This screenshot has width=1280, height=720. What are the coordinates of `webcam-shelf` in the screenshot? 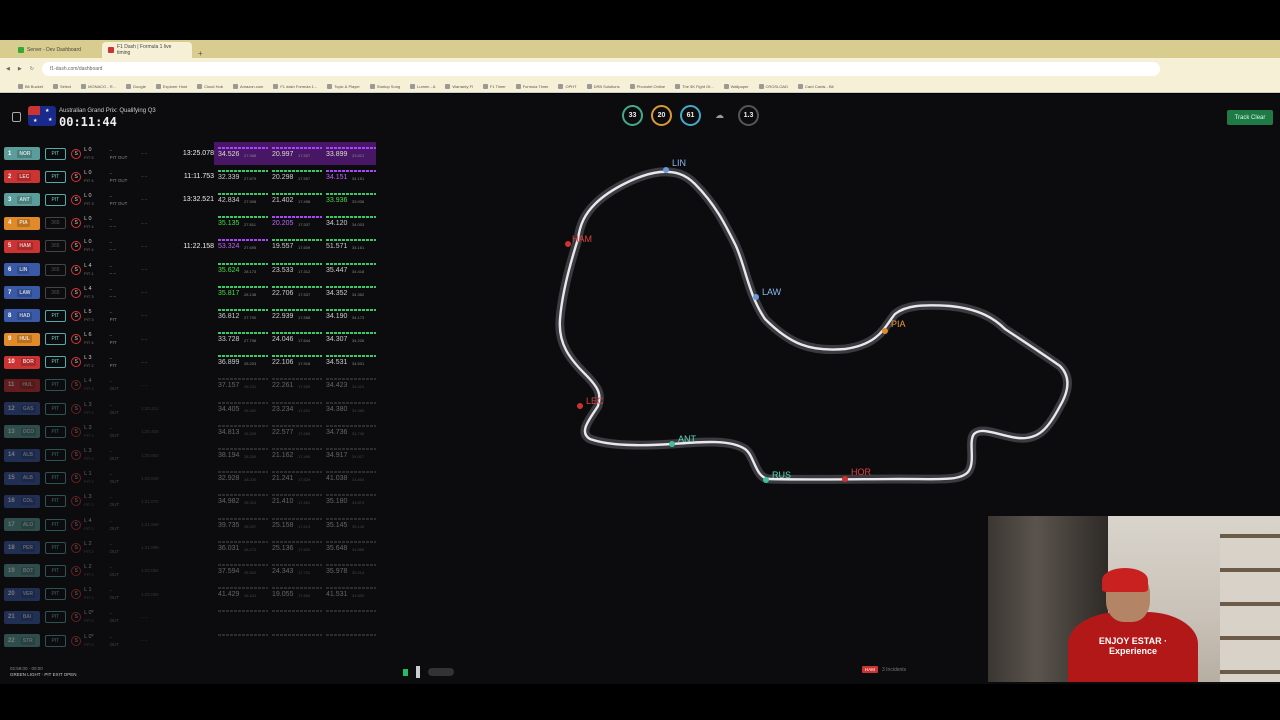 It's located at (1250, 608).